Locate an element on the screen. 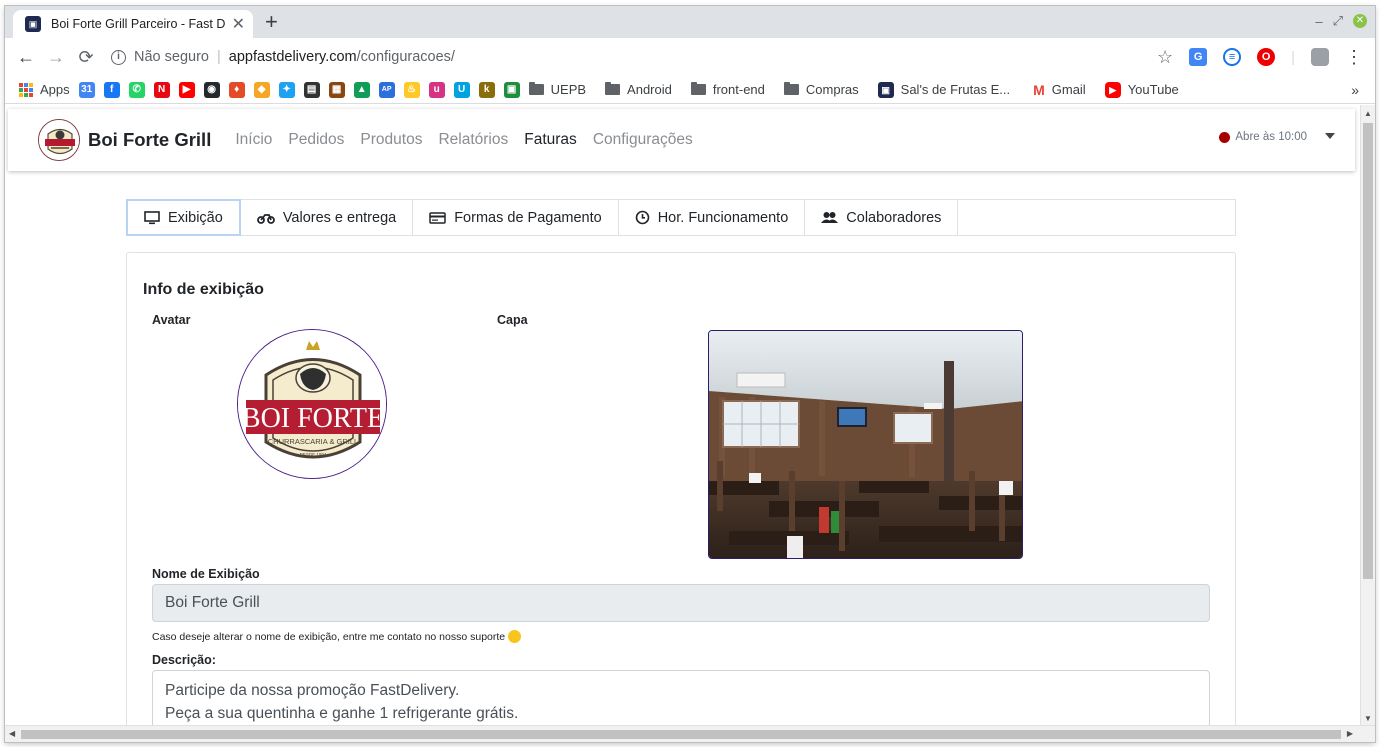  tab-users: Colaboradores is located at coordinates (882, 217).